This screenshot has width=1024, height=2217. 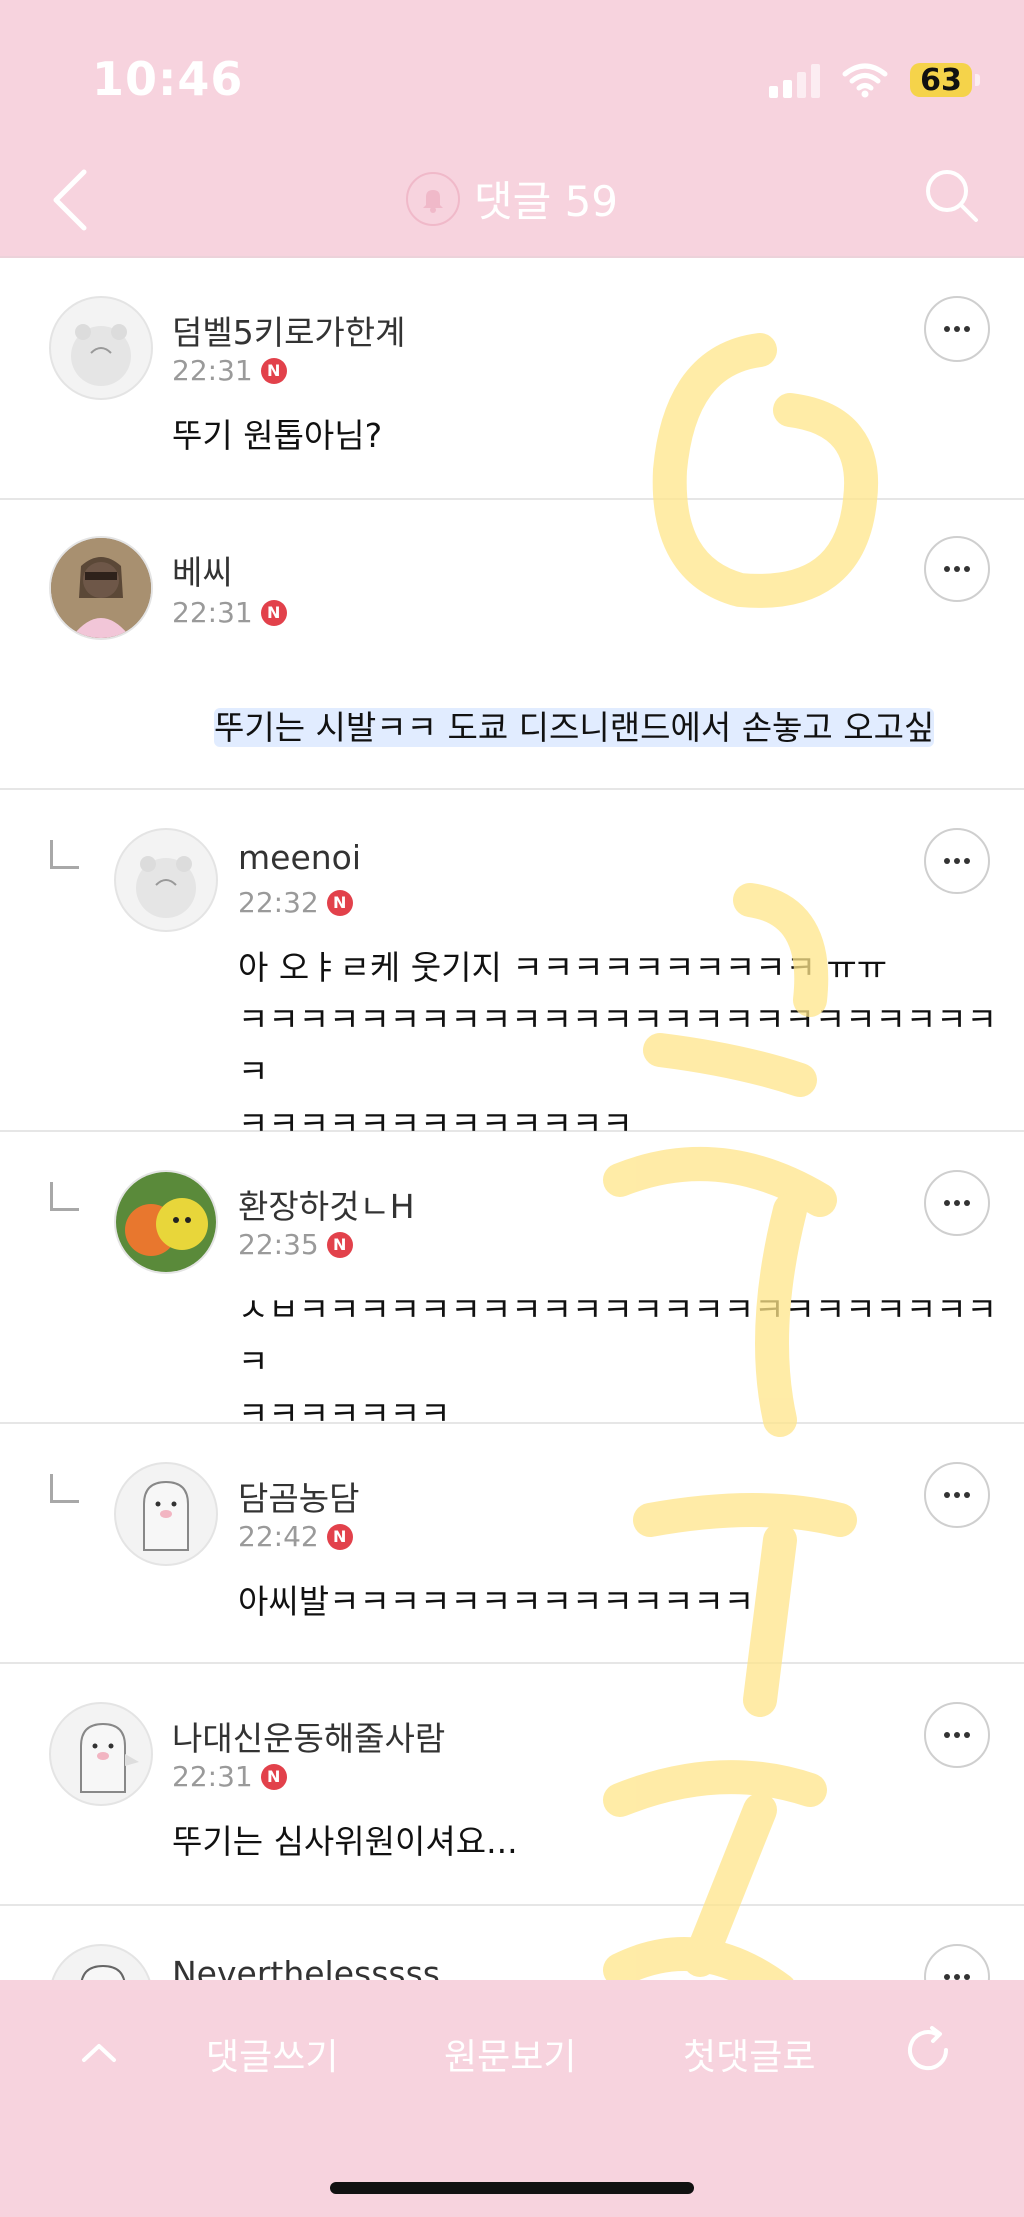 I want to click on comment-text: 아씨발ㅋㅋㅋㅋㅋㅋㅋㅋㅋㅋㅋㅋㅋㅋ, so click(x=496, y=1601).